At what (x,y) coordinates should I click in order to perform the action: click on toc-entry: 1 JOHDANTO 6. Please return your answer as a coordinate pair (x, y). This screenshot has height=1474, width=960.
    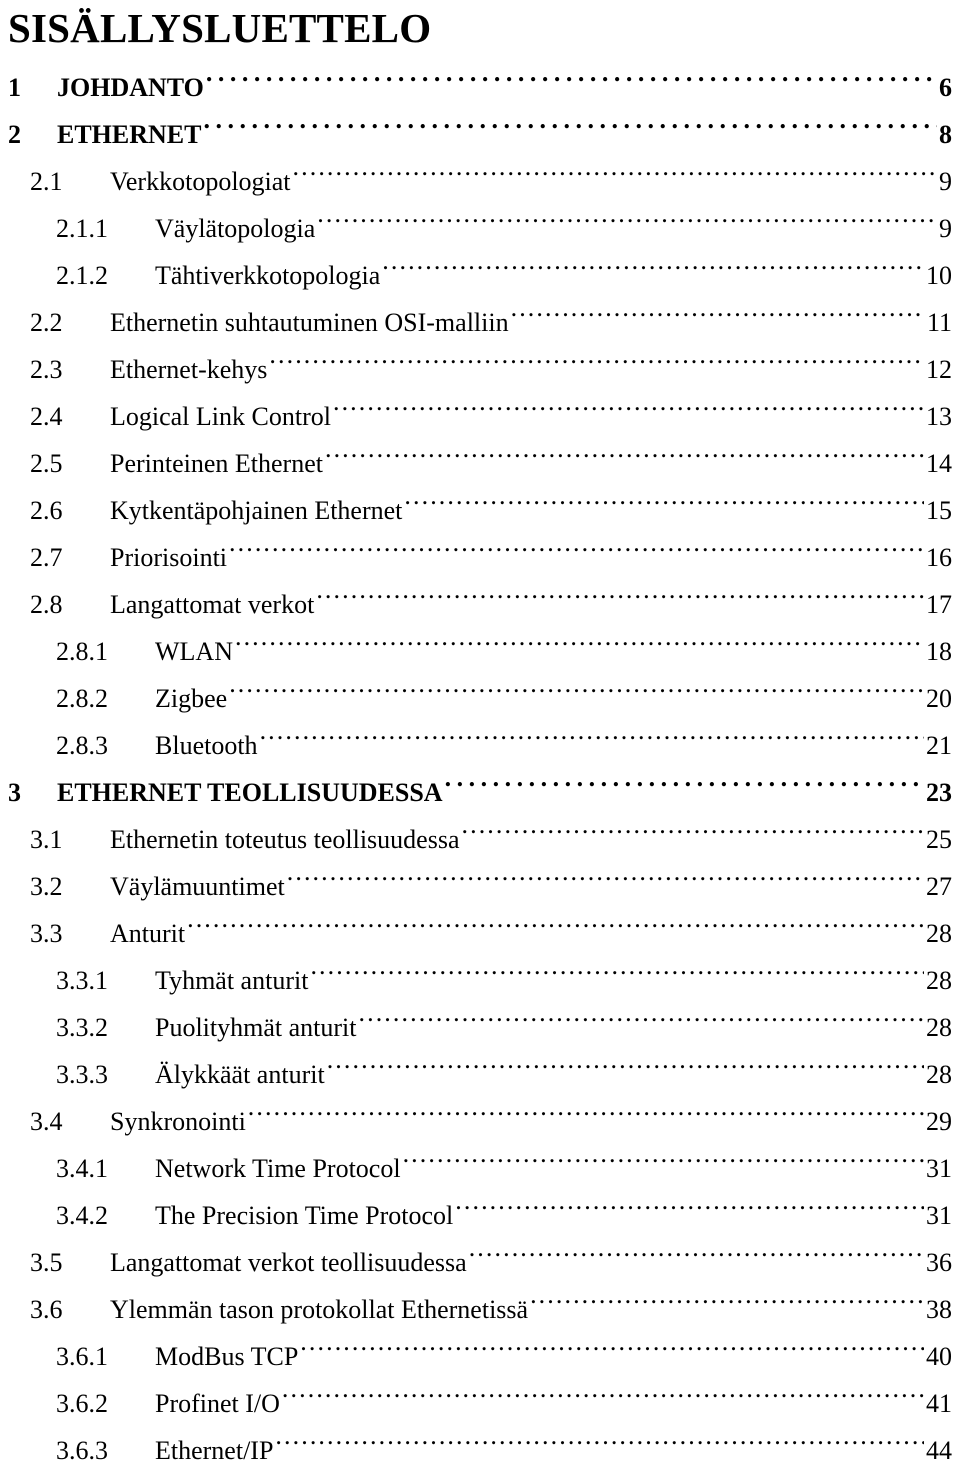
    Looking at the image, I should click on (480, 87).